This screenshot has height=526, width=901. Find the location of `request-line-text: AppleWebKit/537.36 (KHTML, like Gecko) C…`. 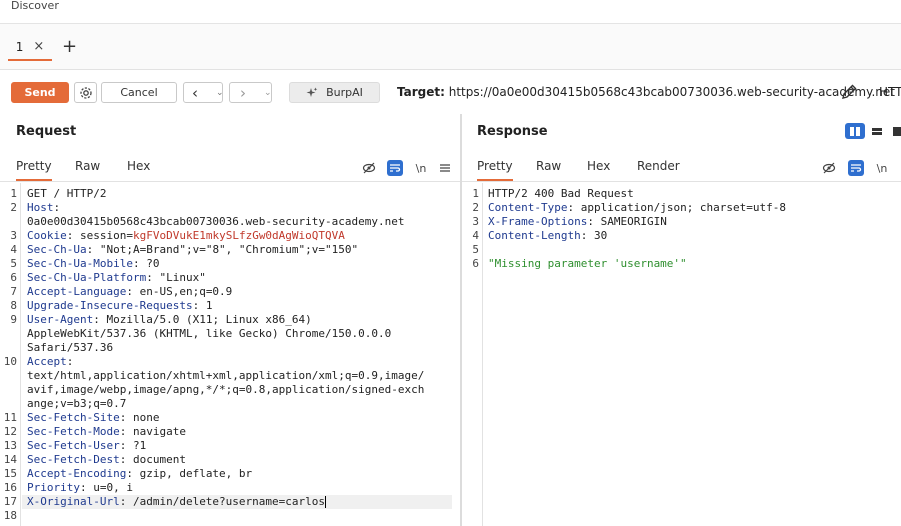

request-line-text: AppleWebKit/537.36 (KHTML, like Gecko) C… is located at coordinates (209, 334).